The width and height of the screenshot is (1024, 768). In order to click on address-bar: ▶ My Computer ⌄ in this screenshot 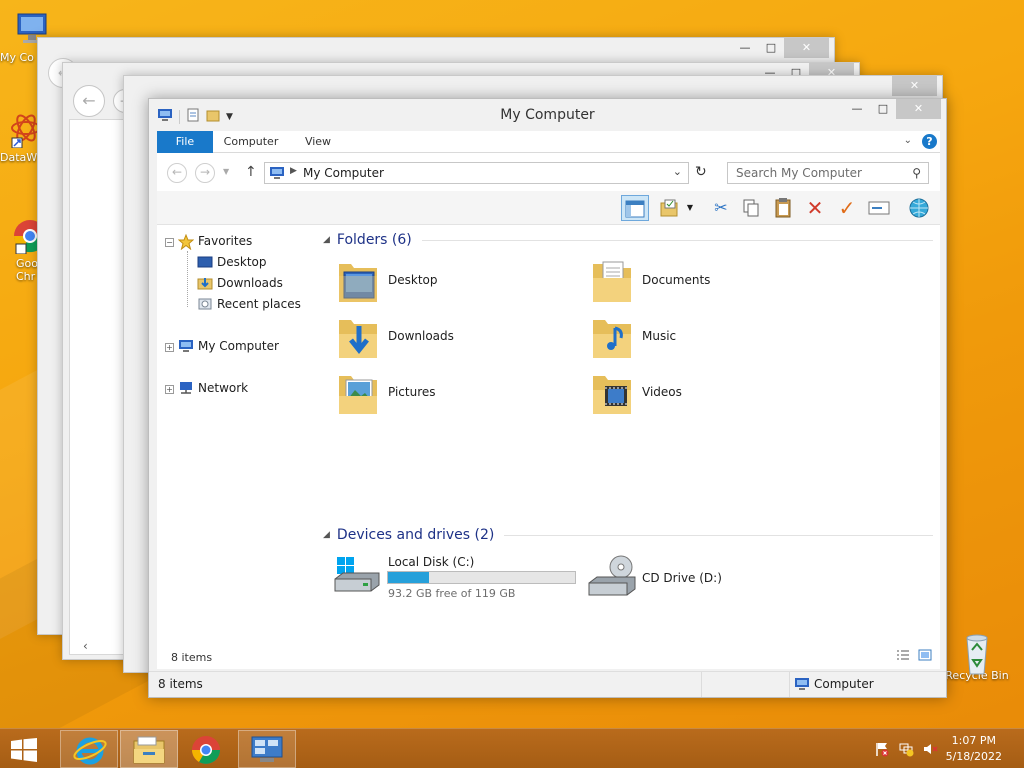, I will do `click(476, 173)`.